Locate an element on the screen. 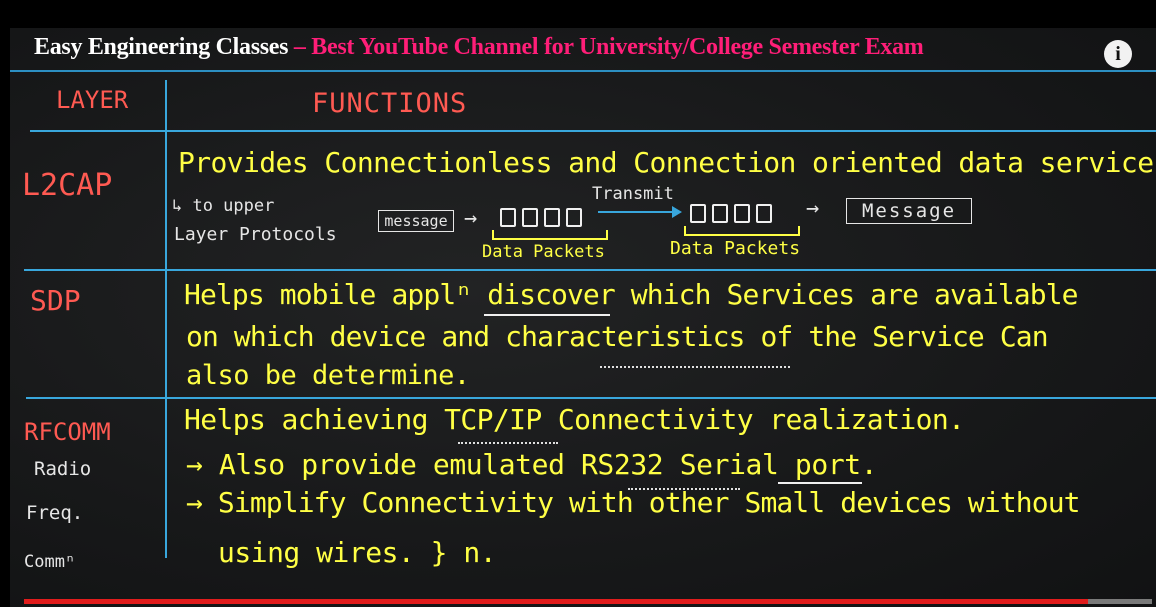 The height and width of the screenshot is (607, 1156). packets-left-brace is located at coordinates (550, 235).